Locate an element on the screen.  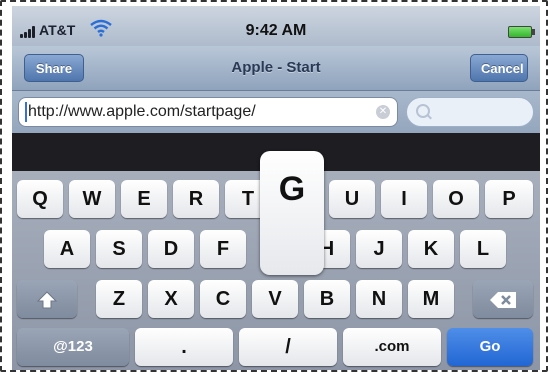
url-input: http://www.apple.com/startpage/ is located at coordinates (208, 112).